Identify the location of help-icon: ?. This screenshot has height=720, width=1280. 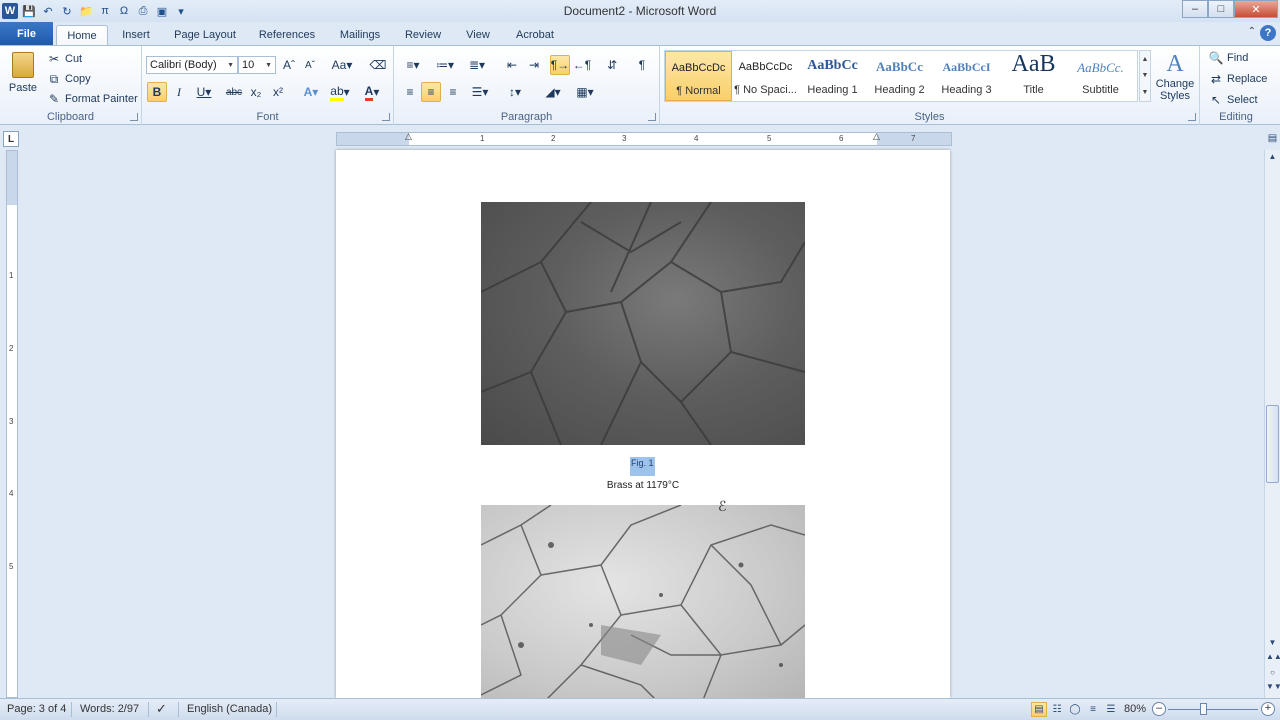
(1268, 33).